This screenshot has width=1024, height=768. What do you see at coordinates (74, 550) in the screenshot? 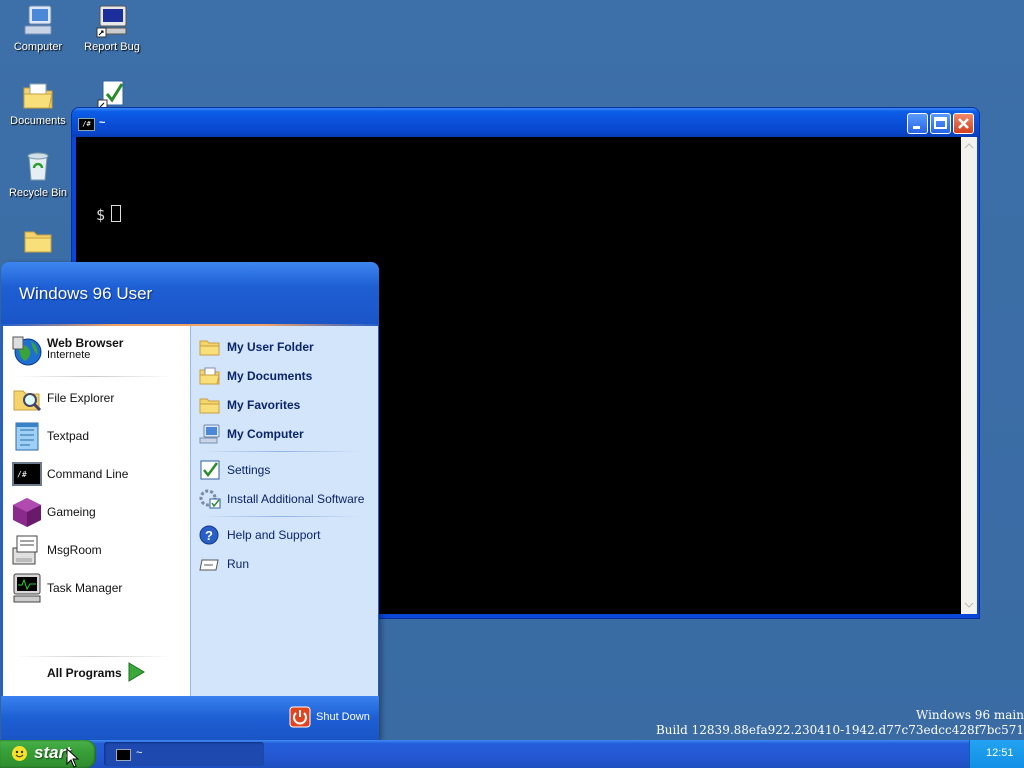
I see `menu-item-label: MsgRoom` at bounding box center [74, 550].